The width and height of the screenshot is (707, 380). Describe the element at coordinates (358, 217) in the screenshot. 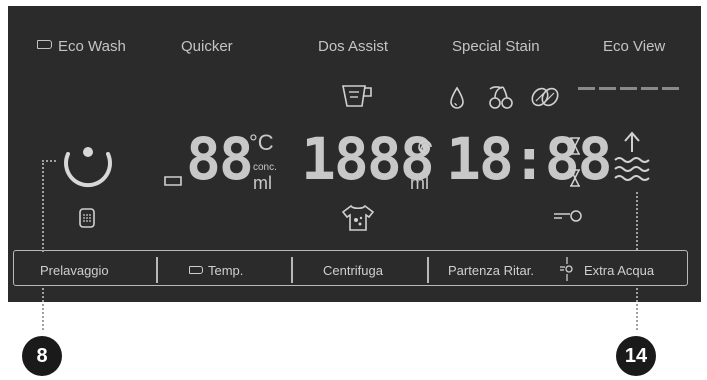

I see `shirt-stain-icon` at that location.